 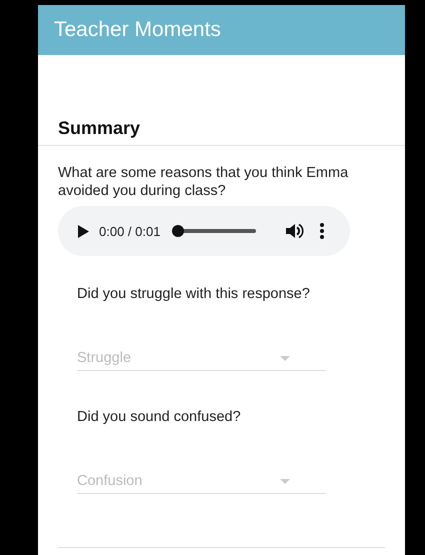 I want to click on seek-slider, so click(x=214, y=231).